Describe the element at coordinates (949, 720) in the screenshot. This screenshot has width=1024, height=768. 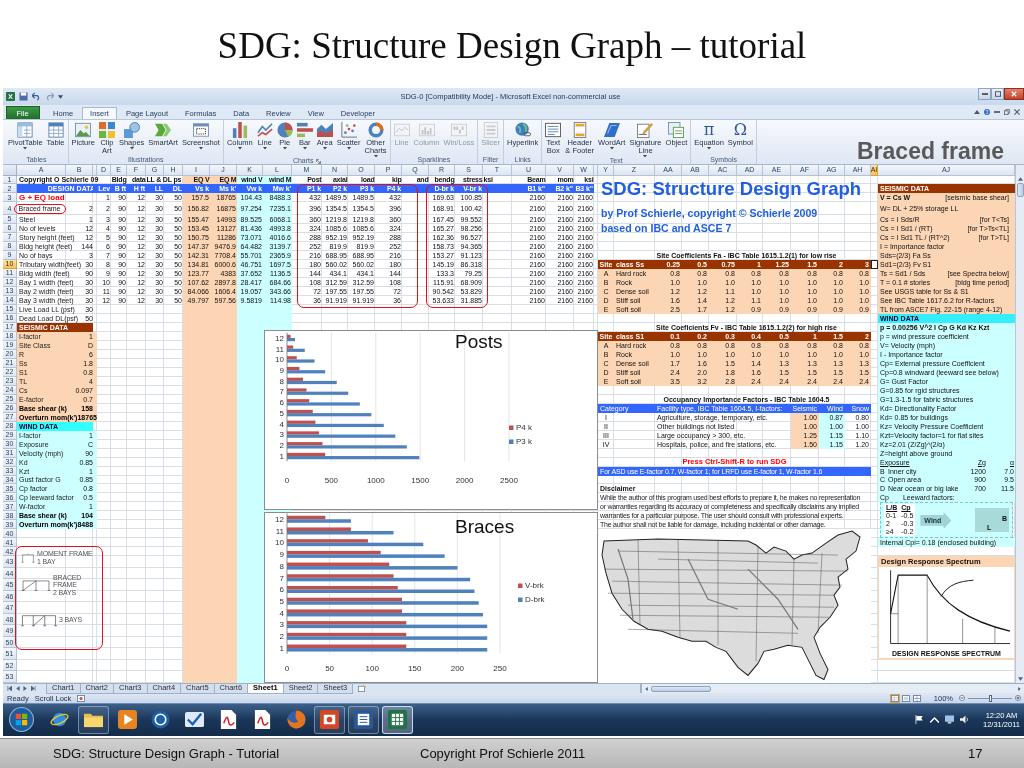
I see `network-icon` at that location.